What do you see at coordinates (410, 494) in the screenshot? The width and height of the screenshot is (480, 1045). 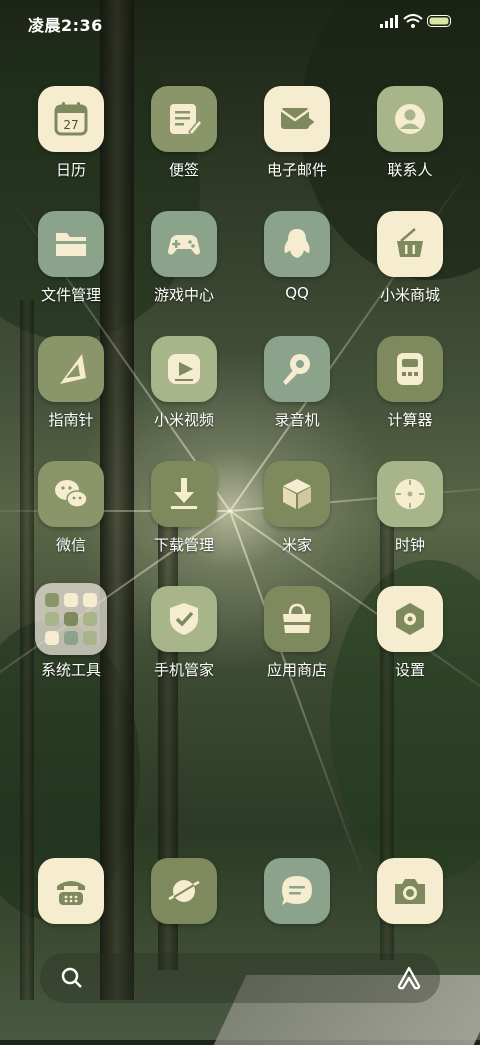 I see `clock-icon` at bounding box center [410, 494].